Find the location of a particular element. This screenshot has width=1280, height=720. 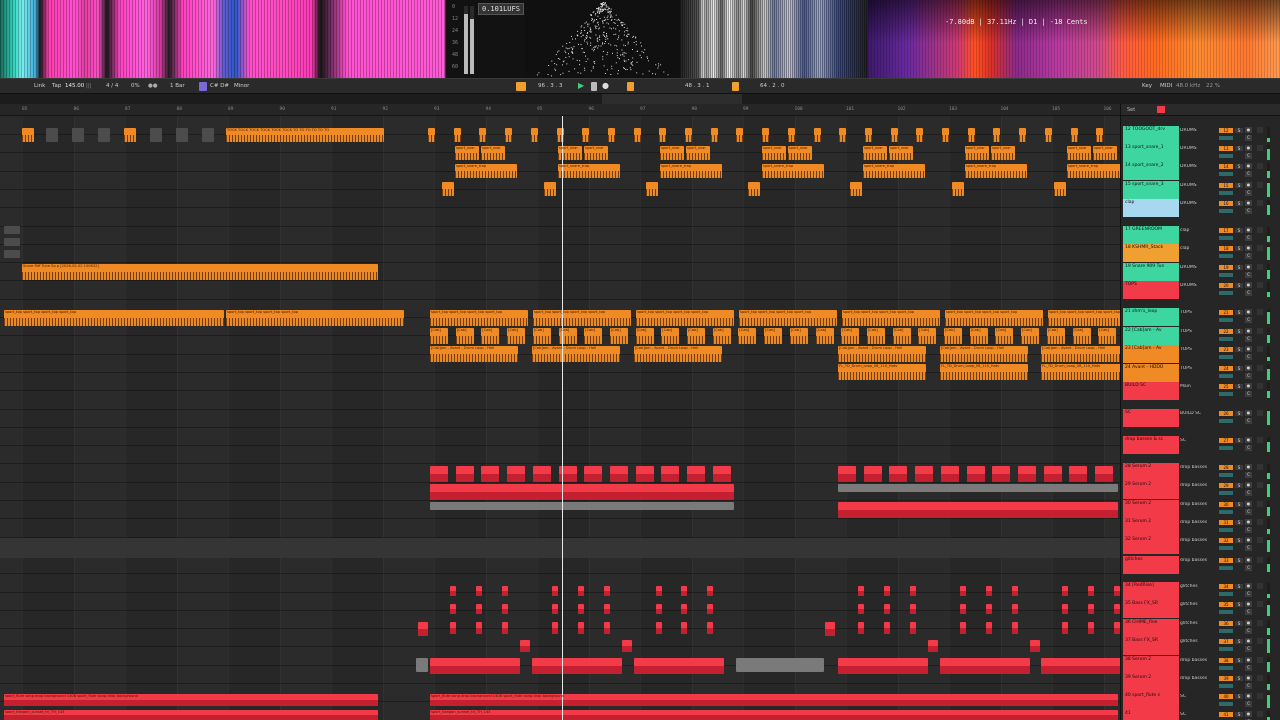

tap-button: Tap is located at coordinates (56, 86).